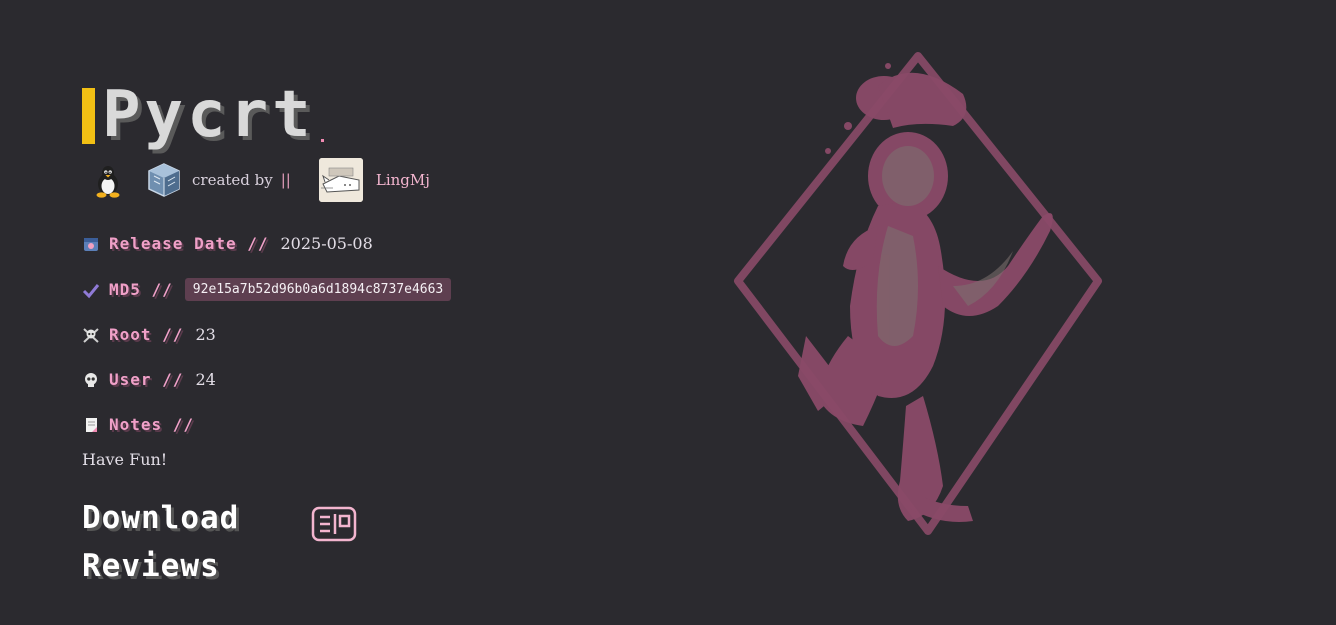 The width and height of the screenshot is (1336, 625). Describe the element at coordinates (322, 140) in the screenshot. I see `title-cursor-dot` at that location.